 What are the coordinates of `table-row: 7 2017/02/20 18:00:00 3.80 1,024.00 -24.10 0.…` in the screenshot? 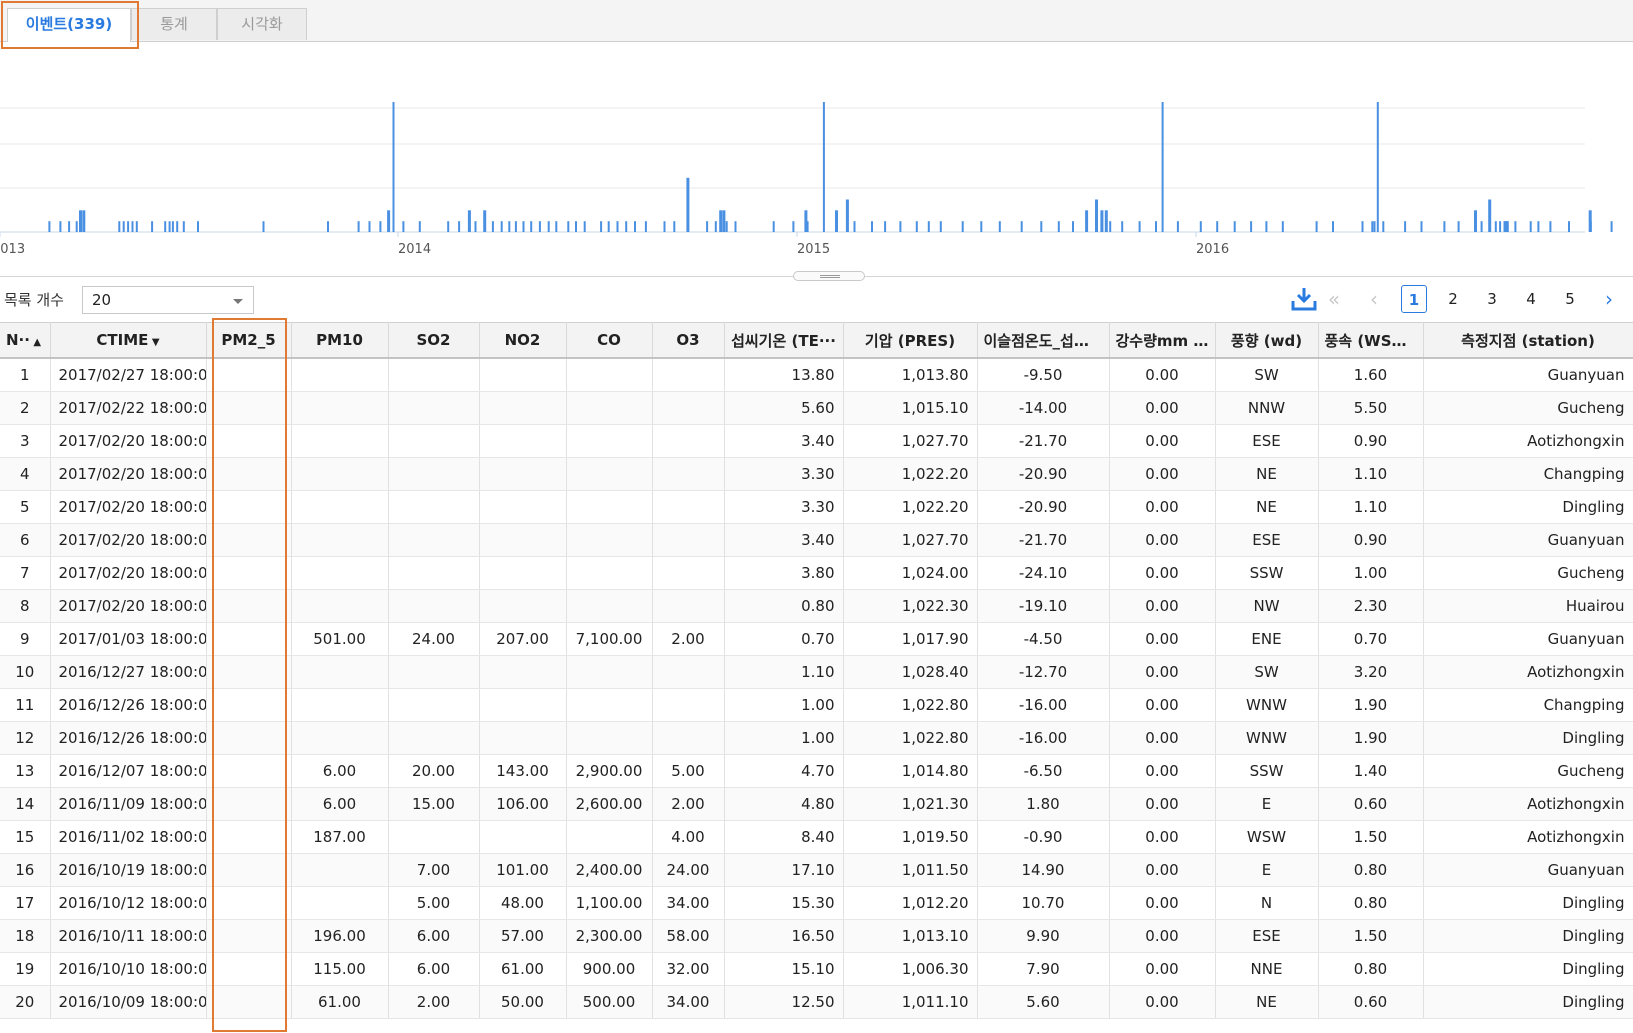 It's located at (816, 573).